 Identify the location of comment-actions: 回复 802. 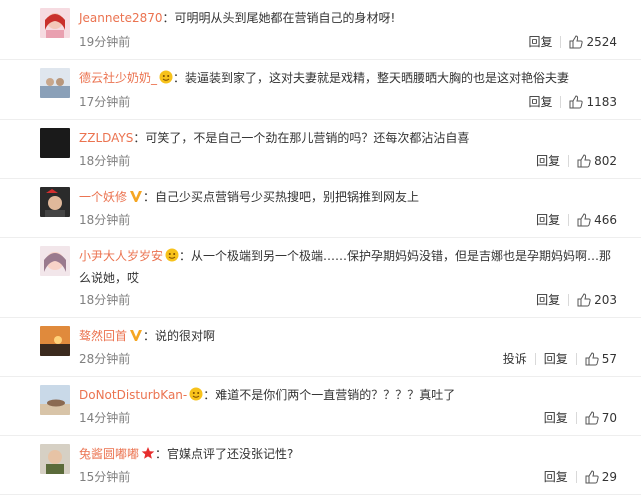
(576, 160).